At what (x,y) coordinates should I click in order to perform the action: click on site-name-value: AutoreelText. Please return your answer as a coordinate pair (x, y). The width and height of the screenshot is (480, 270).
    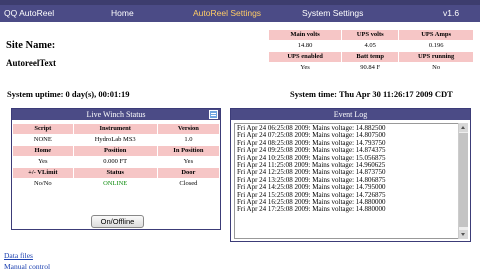
    Looking at the image, I should click on (31, 63).